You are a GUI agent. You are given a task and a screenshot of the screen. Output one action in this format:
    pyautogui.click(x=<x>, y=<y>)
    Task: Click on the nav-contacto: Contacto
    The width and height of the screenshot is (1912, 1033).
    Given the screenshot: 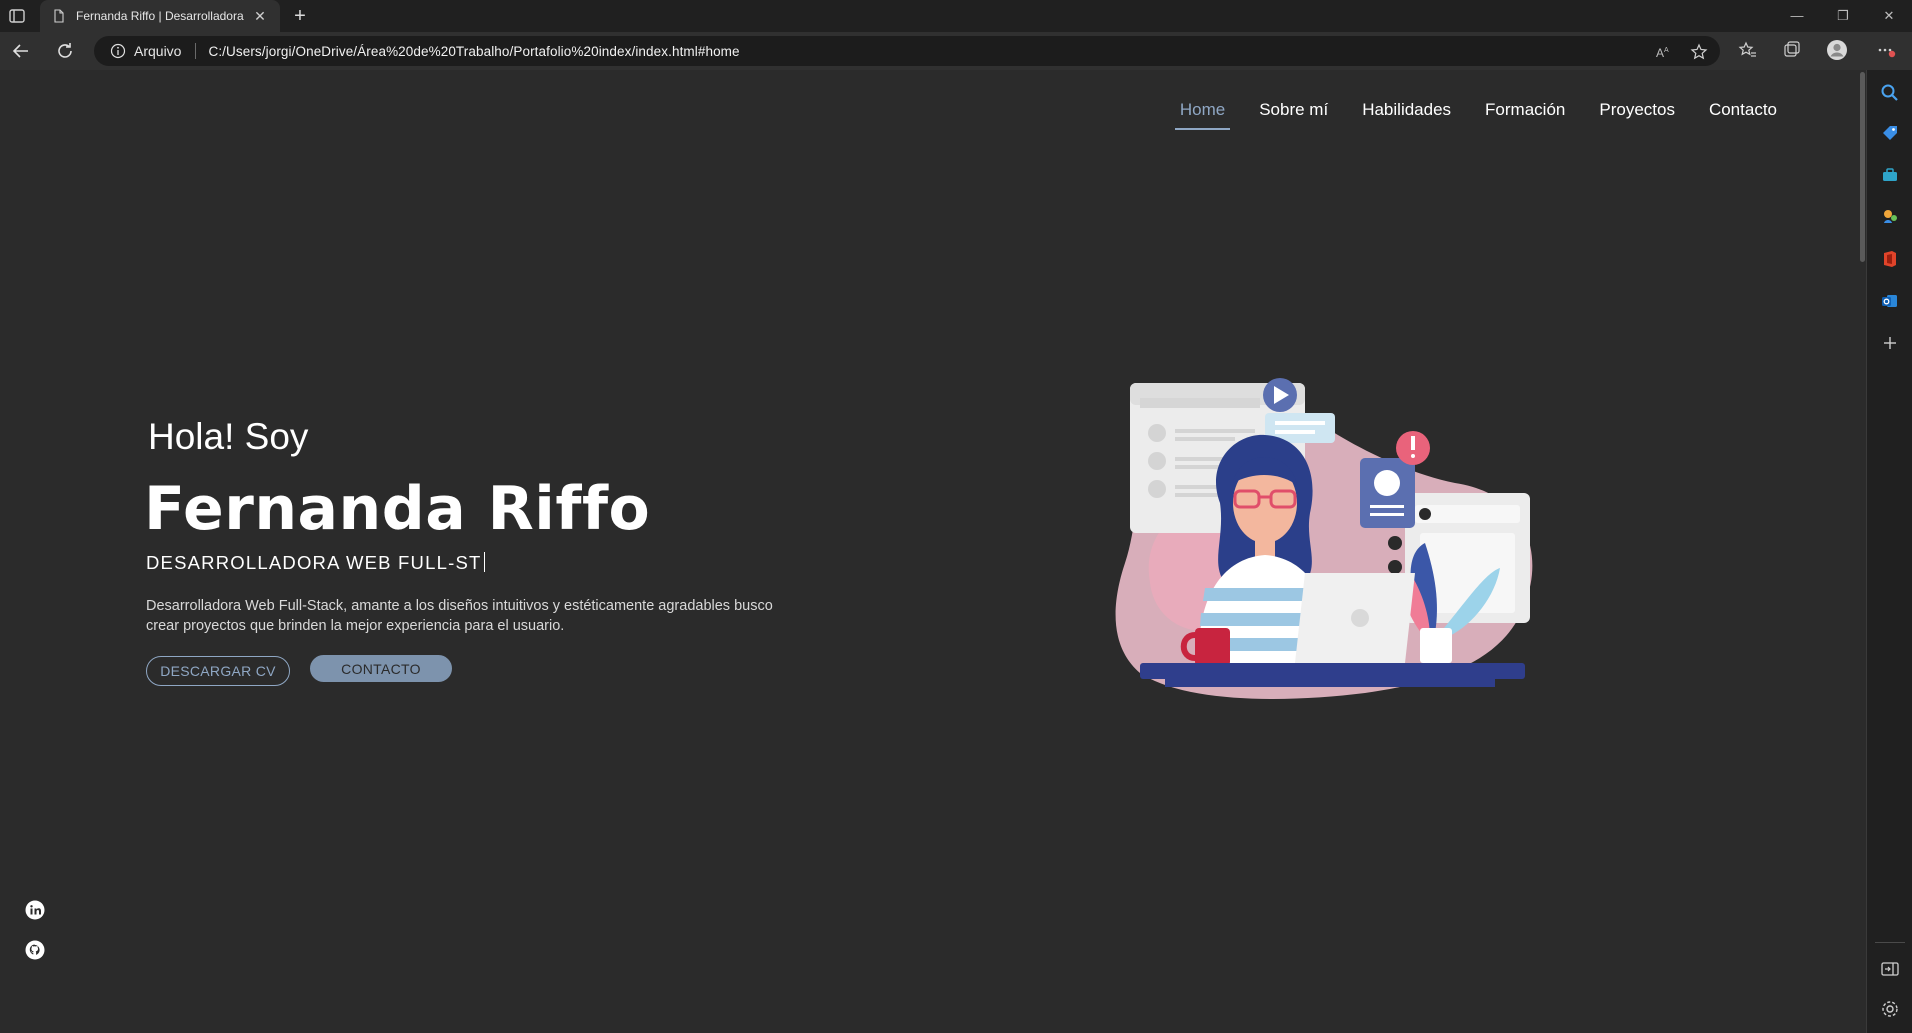 What is the action you would take?
    pyautogui.click(x=1743, y=110)
    